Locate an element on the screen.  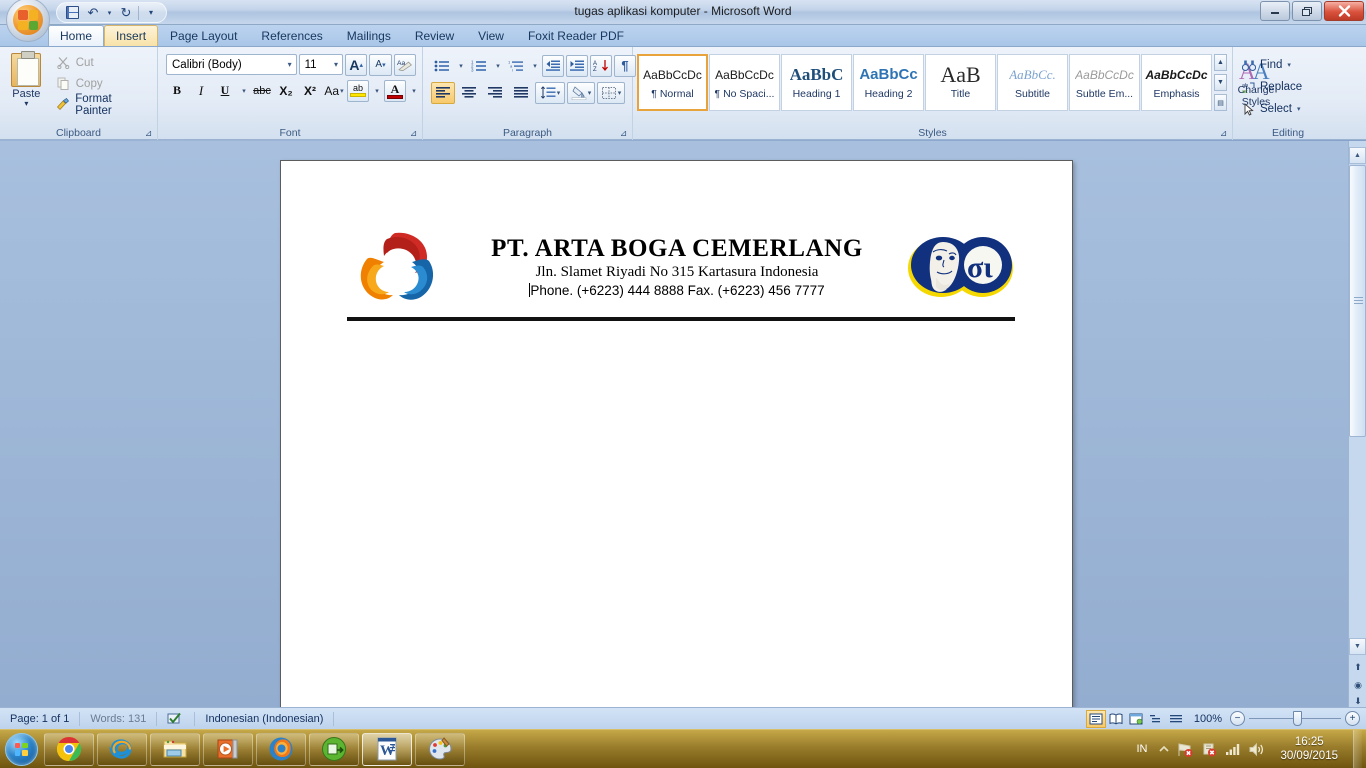
tray-volume-icon is located at coordinates (1256, 749).